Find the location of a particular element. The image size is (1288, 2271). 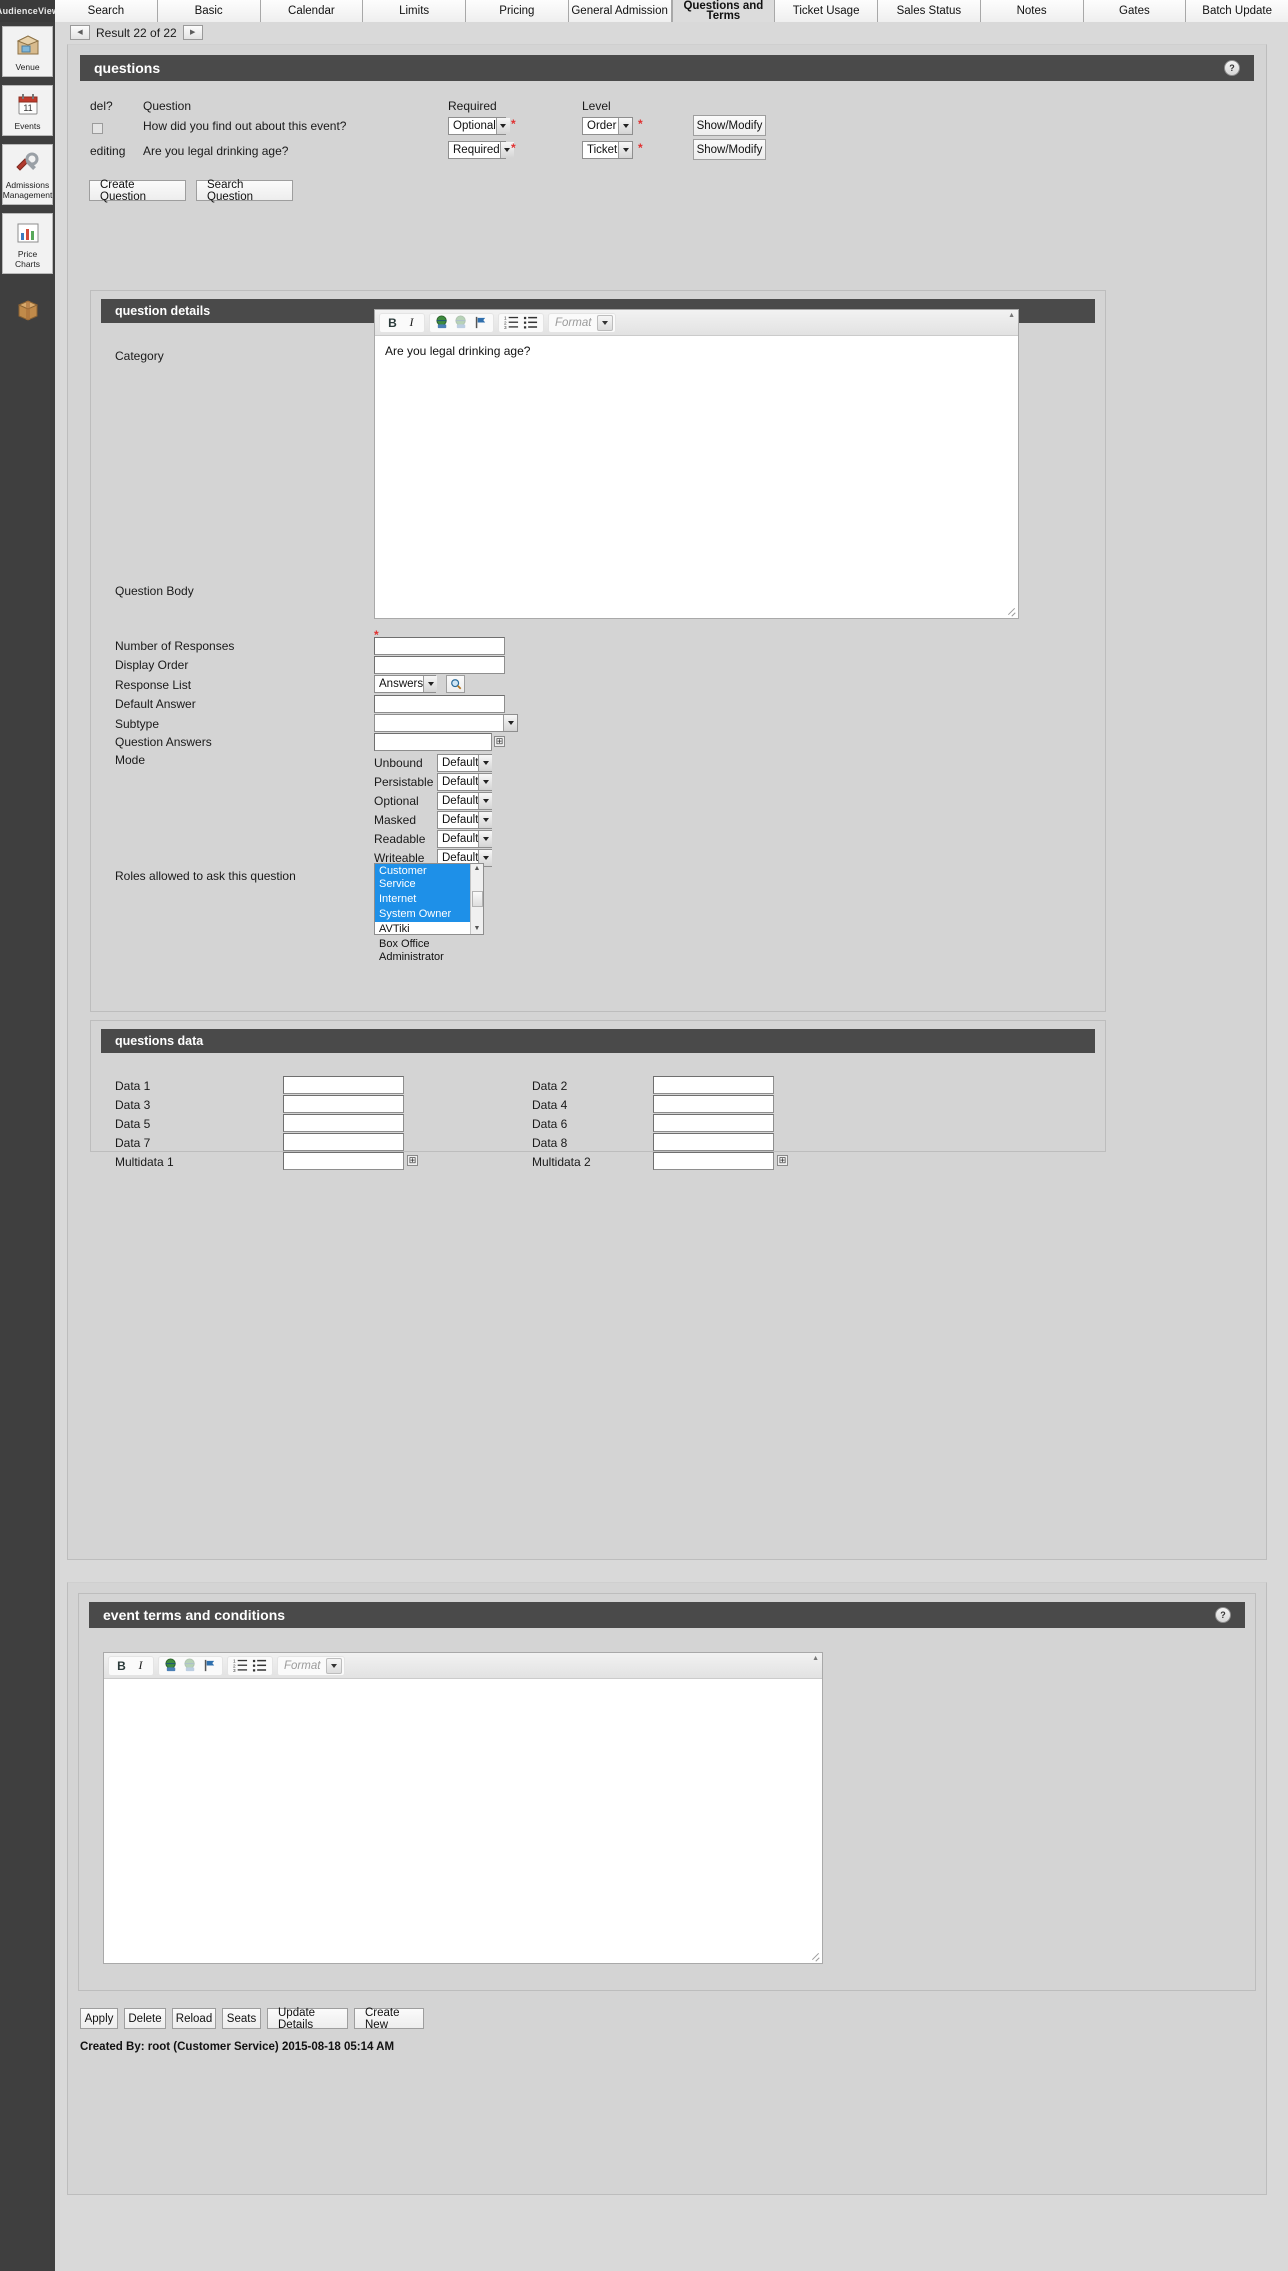

required-select: Required is located at coordinates (481, 150).